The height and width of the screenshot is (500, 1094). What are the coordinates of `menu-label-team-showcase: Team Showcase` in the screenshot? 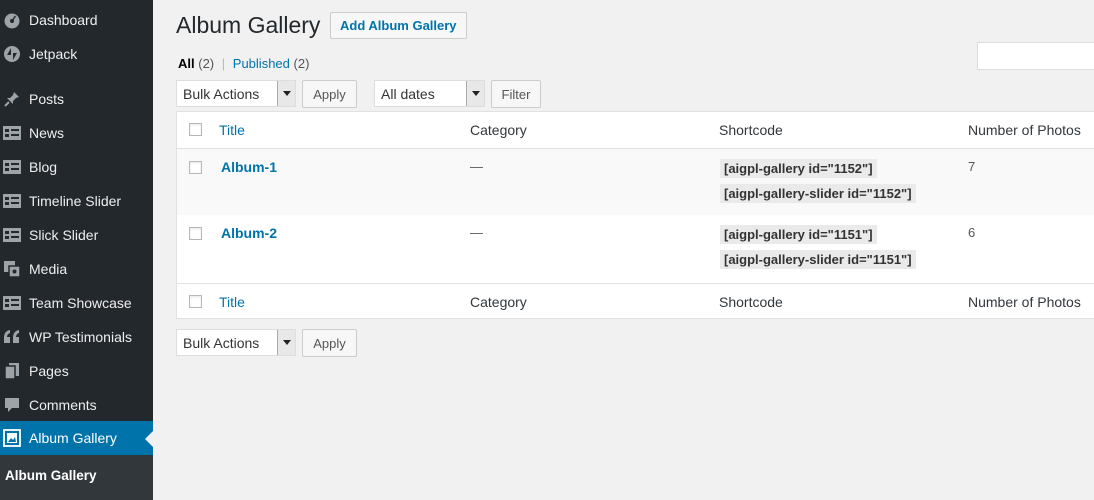 It's located at (80, 303).